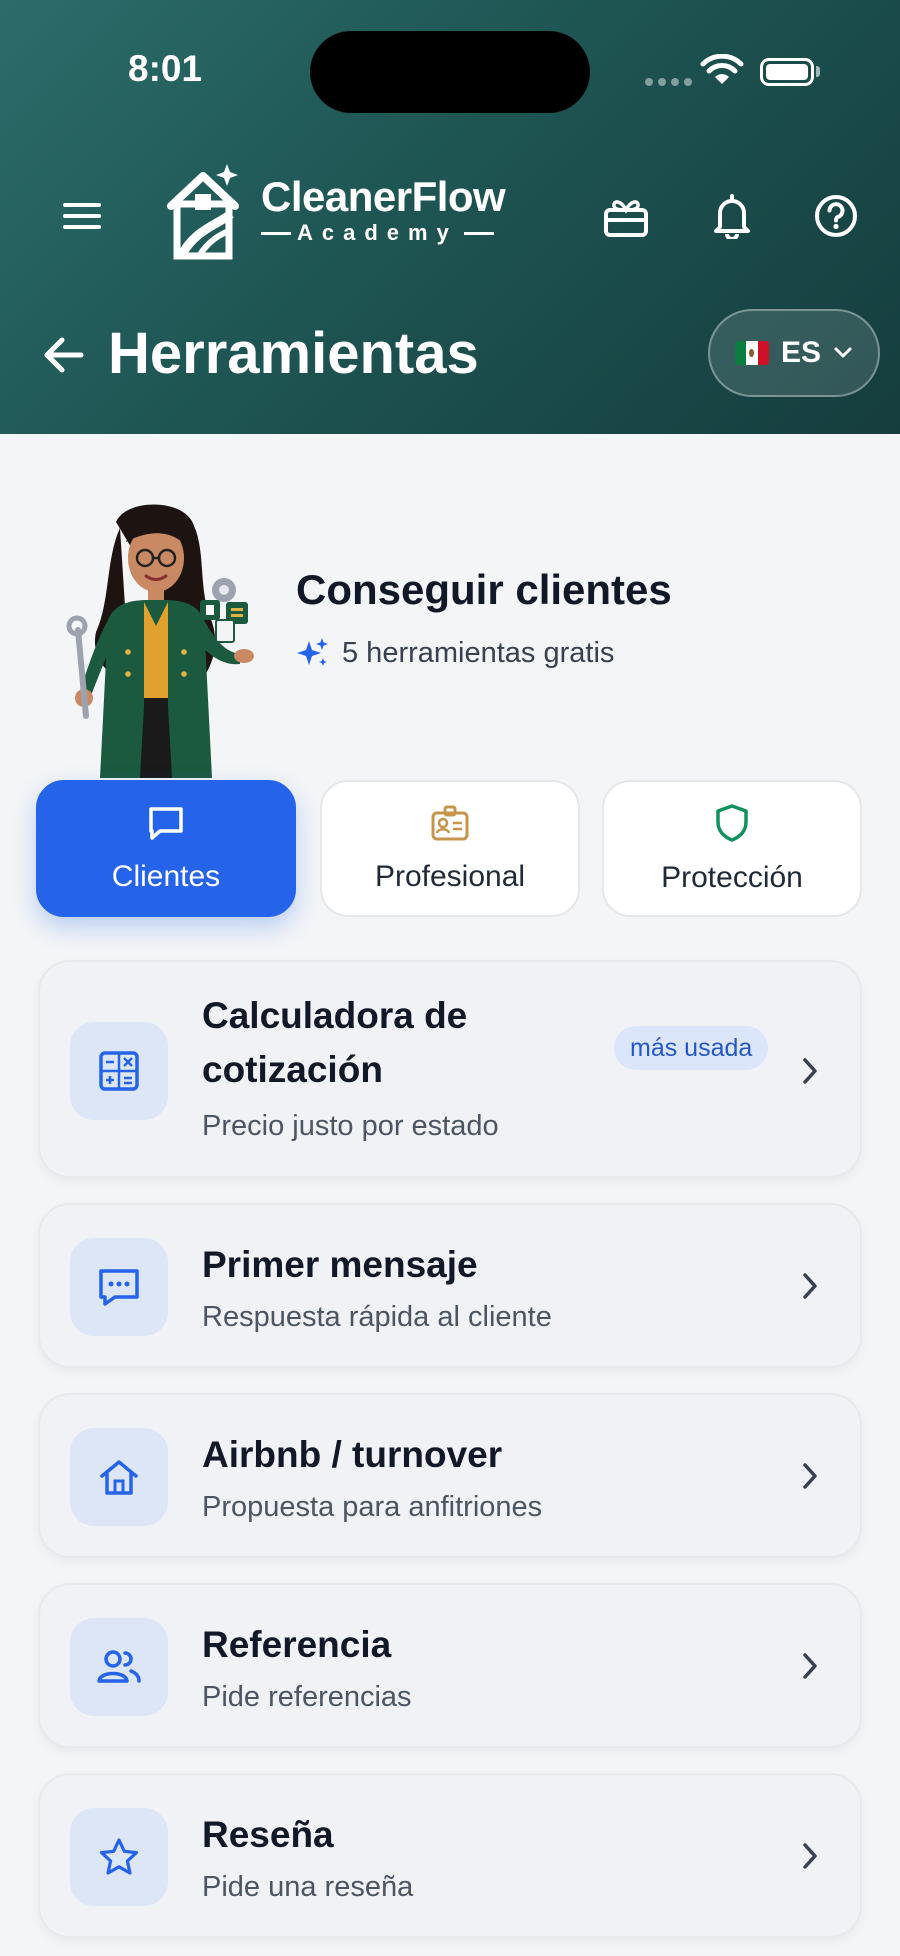 This screenshot has width=900, height=1956. Describe the element at coordinates (732, 822) in the screenshot. I see `shield-icon` at that location.